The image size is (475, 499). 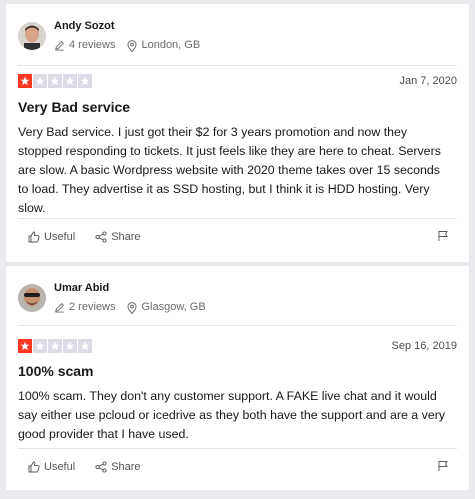 What do you see at coordinates (428, 81) in the screenshot?
I see `review-date: Jan 7, 2020` at bounding box center [428, 81].